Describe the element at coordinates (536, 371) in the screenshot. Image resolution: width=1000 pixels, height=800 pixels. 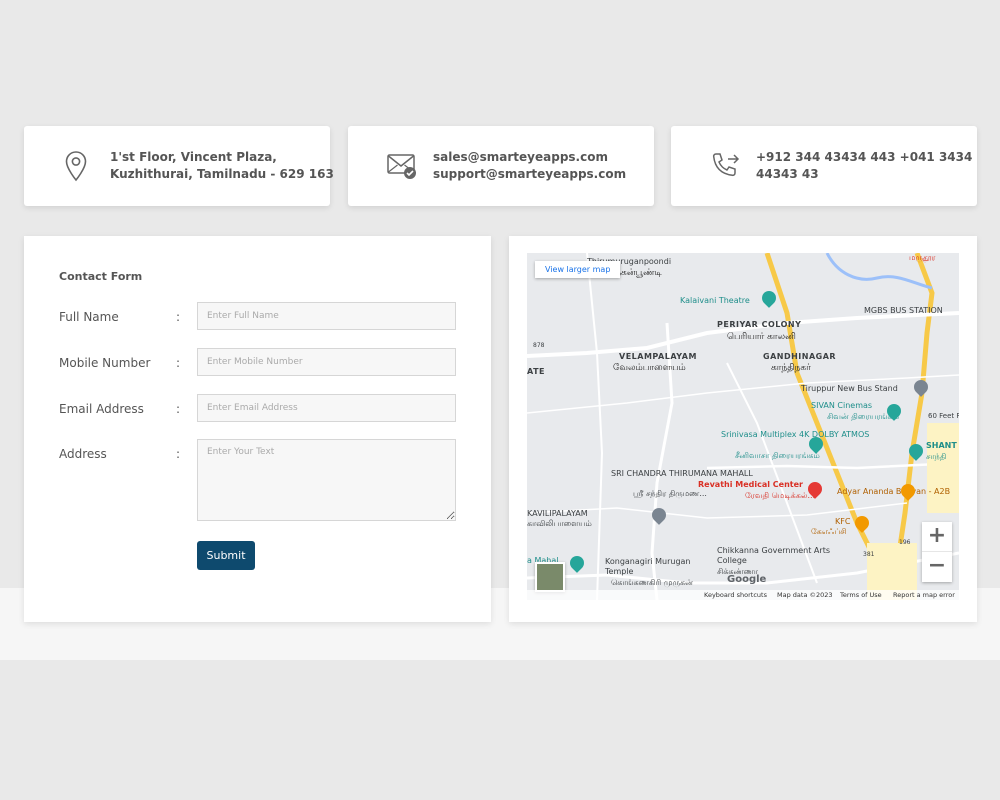
I see `map-label: ATE` at that location.